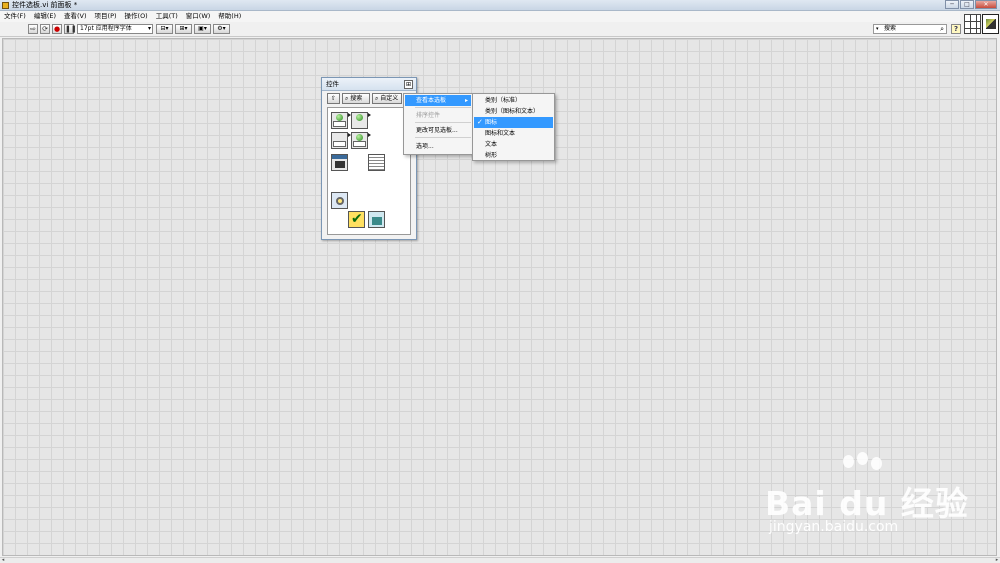 The image size is (1000, 563). I want to click on menu-view: 查看(V), so click(75, 16).